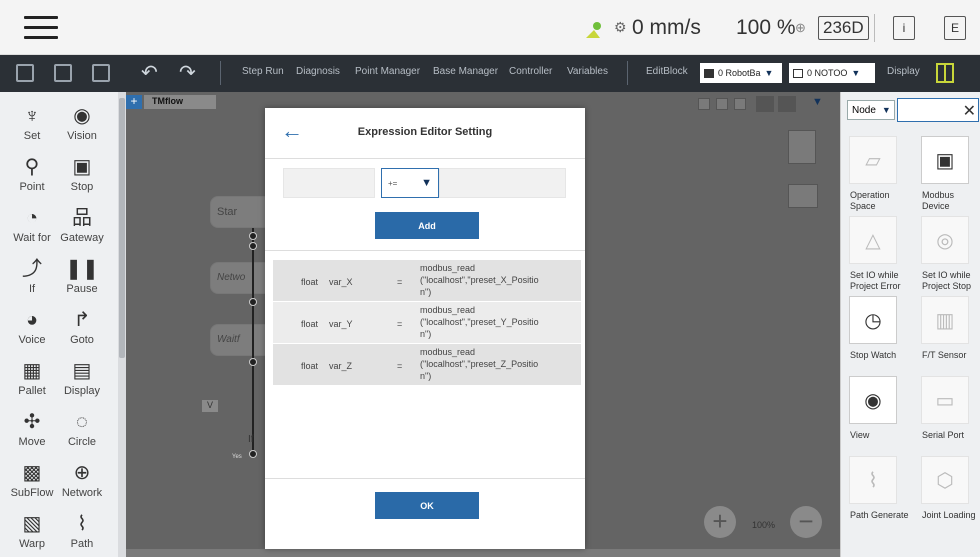 This screenshot has height=557, width=980. I want to click on palette-item-network: ⊕ Network, so click(82, 479).